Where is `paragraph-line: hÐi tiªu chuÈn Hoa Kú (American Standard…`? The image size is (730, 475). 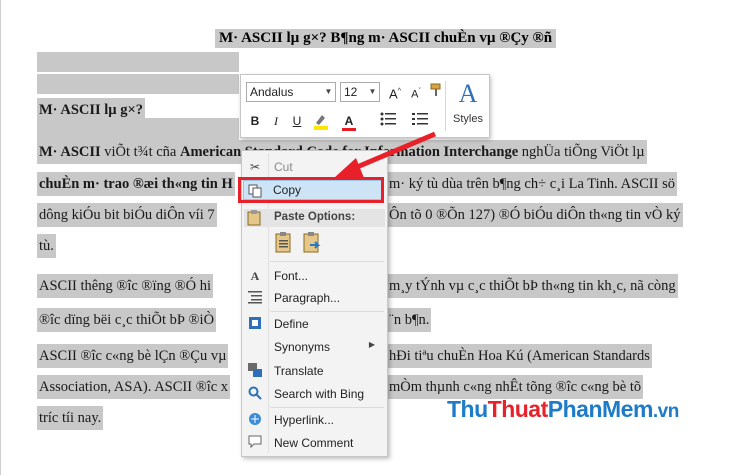 paragraph-line: hÐi tiªu chuÈn Hoa Kú (American Standard… is located at coordinates (519, 356).